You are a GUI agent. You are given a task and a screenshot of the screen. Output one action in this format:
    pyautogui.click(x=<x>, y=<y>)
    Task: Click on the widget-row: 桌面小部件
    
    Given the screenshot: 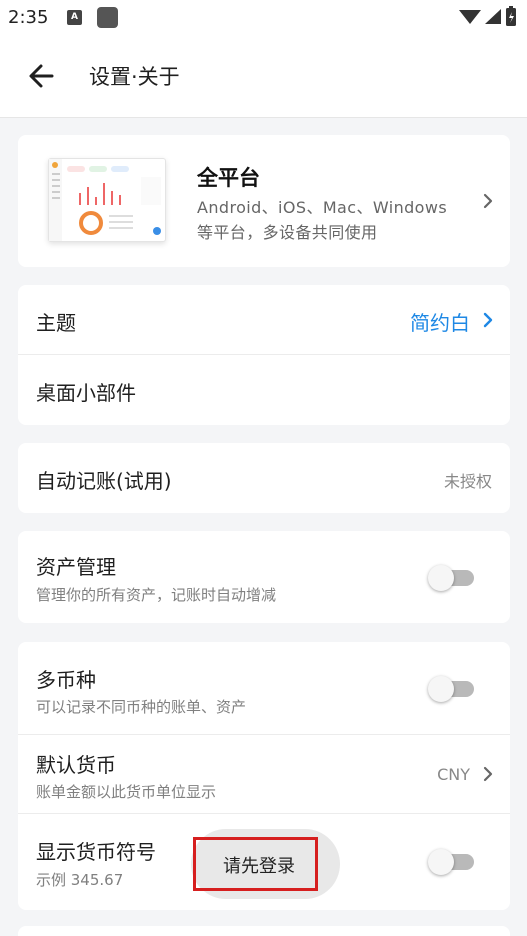 What is the action you would take?
    pyautogui.click(x=264, y=390)
    